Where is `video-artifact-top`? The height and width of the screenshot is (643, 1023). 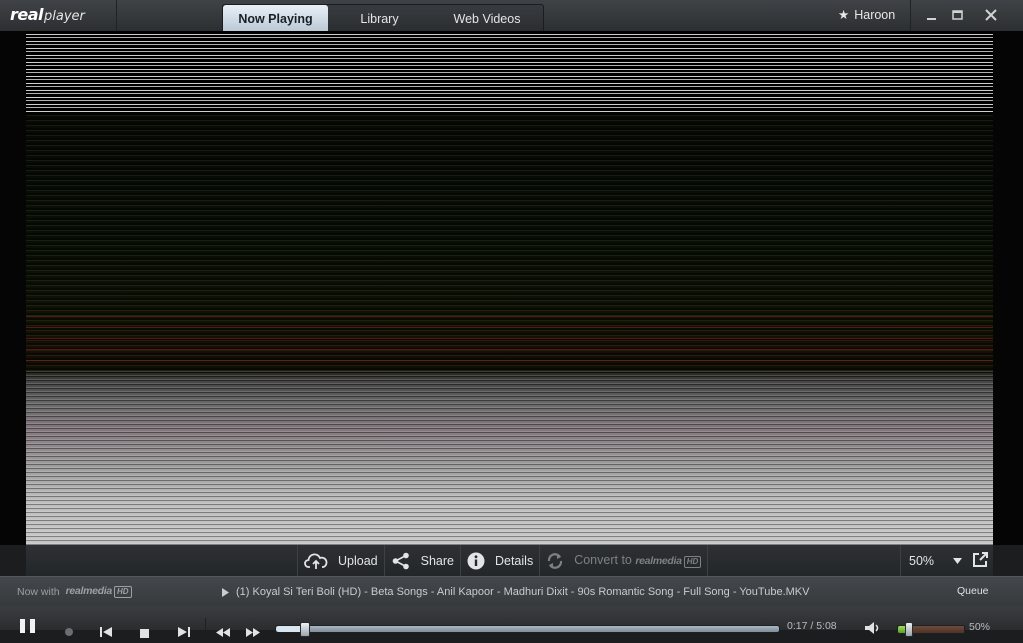 video-artifact-top is located at coordinates (509, 72).